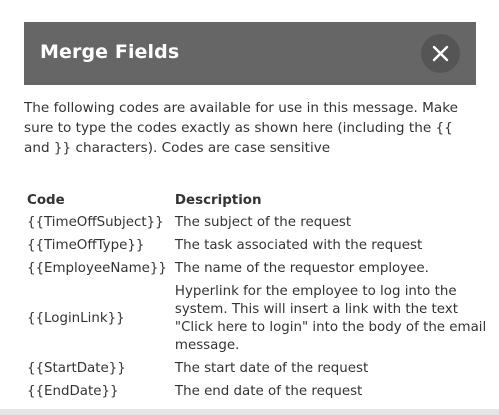 The image size is (499, 415). I want to click on close-icon, so click(440, 53).